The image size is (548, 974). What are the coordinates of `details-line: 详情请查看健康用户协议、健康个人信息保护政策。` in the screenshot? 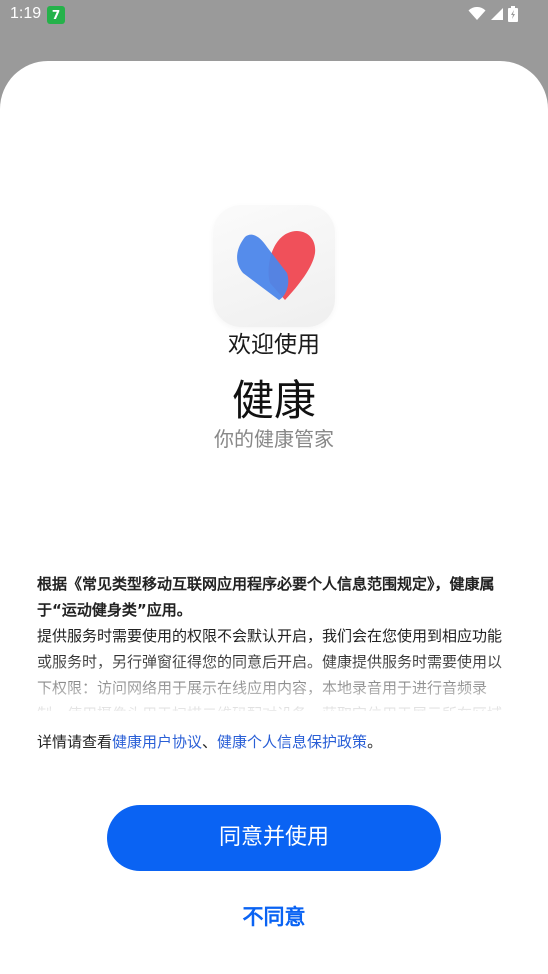 It's located at (209, 741).